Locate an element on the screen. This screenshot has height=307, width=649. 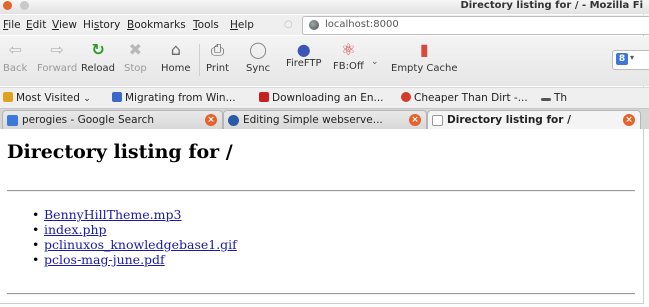
sync-icon: ◯ is located at coordinates (258, 49).